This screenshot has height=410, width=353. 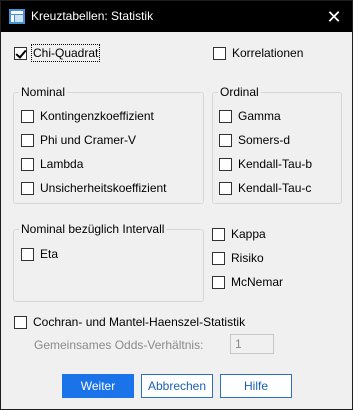 I want to click on kendall-tau-b-checkbox: Kendall-Tau-b, so click(x=265, y=164).